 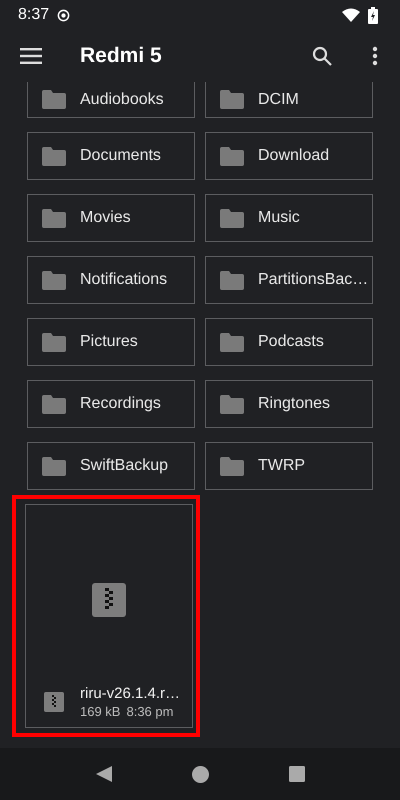 What do you see at coordinates (121, 56) in the screenshot?
I see `app-title: Redmi 5` at bounding box center [121, 56].